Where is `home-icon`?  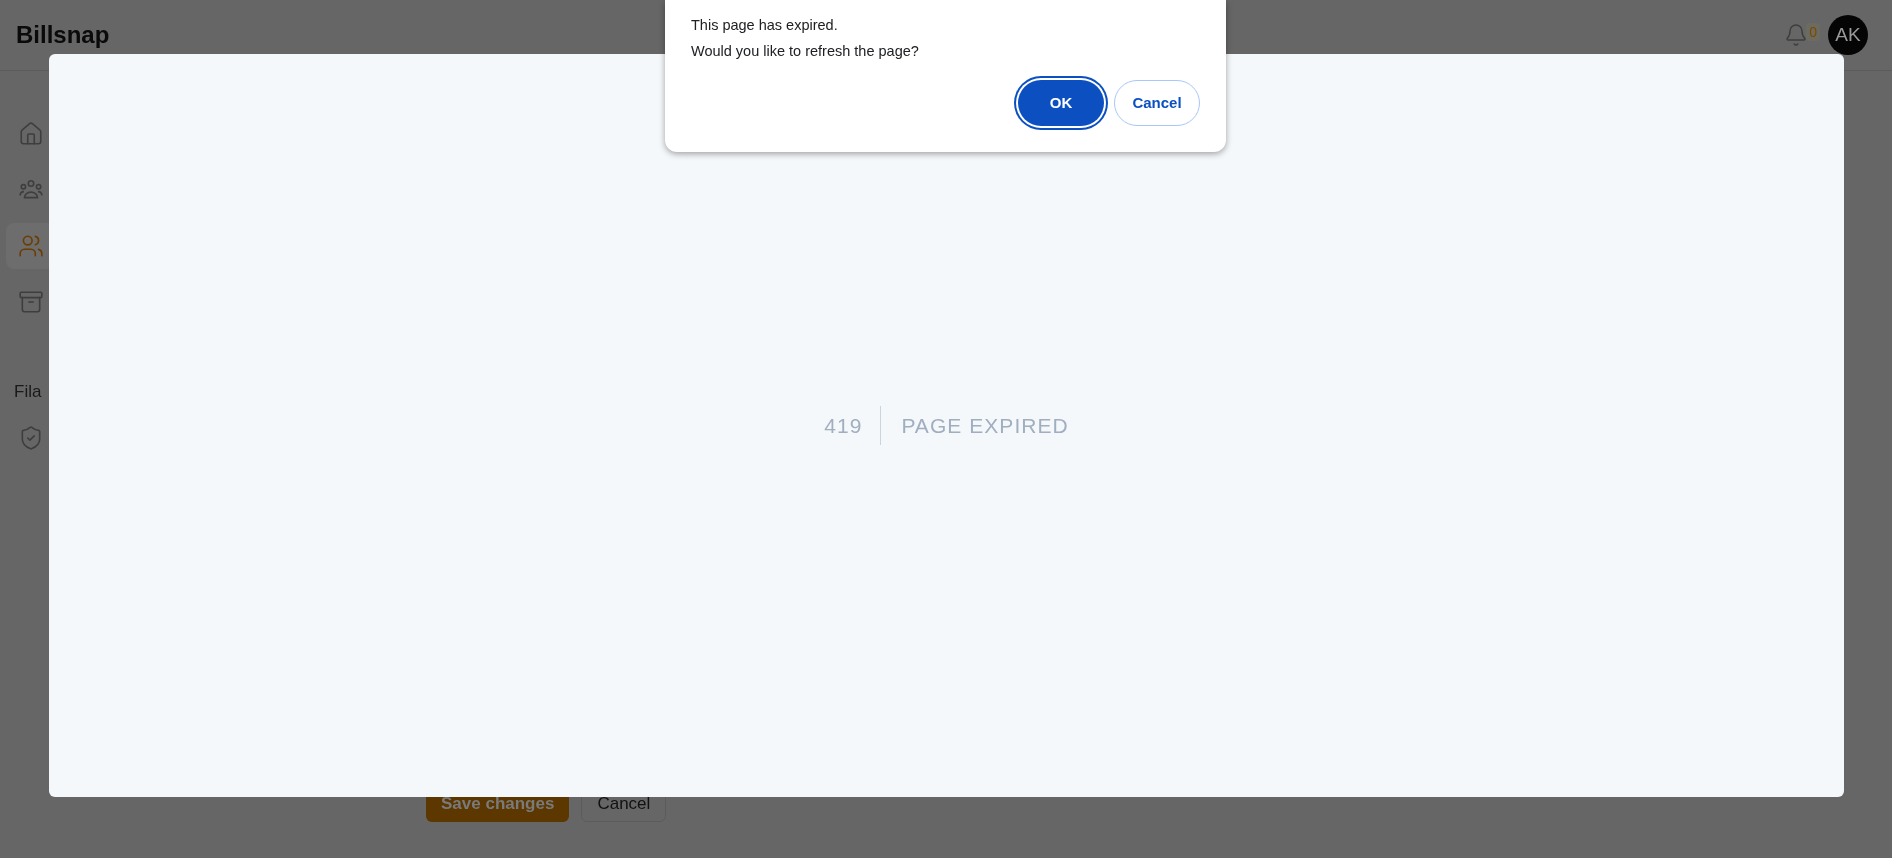 home-icon is located at coordinates (31, 134).